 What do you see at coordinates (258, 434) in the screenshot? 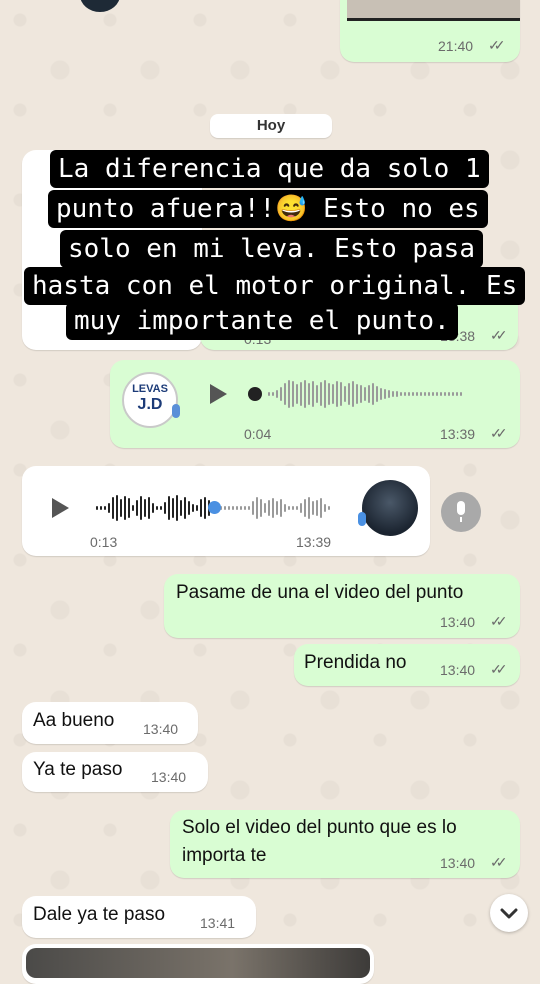
I see `voice-duration: 0:04` at bounding box center [258, 434].